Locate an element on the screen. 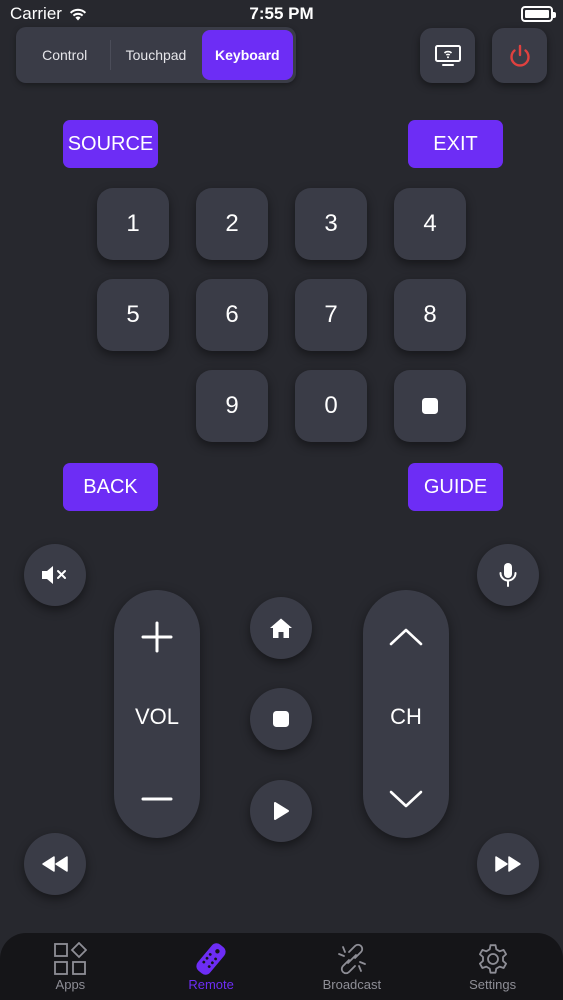  home-icon is located at coordinates (281, 628).